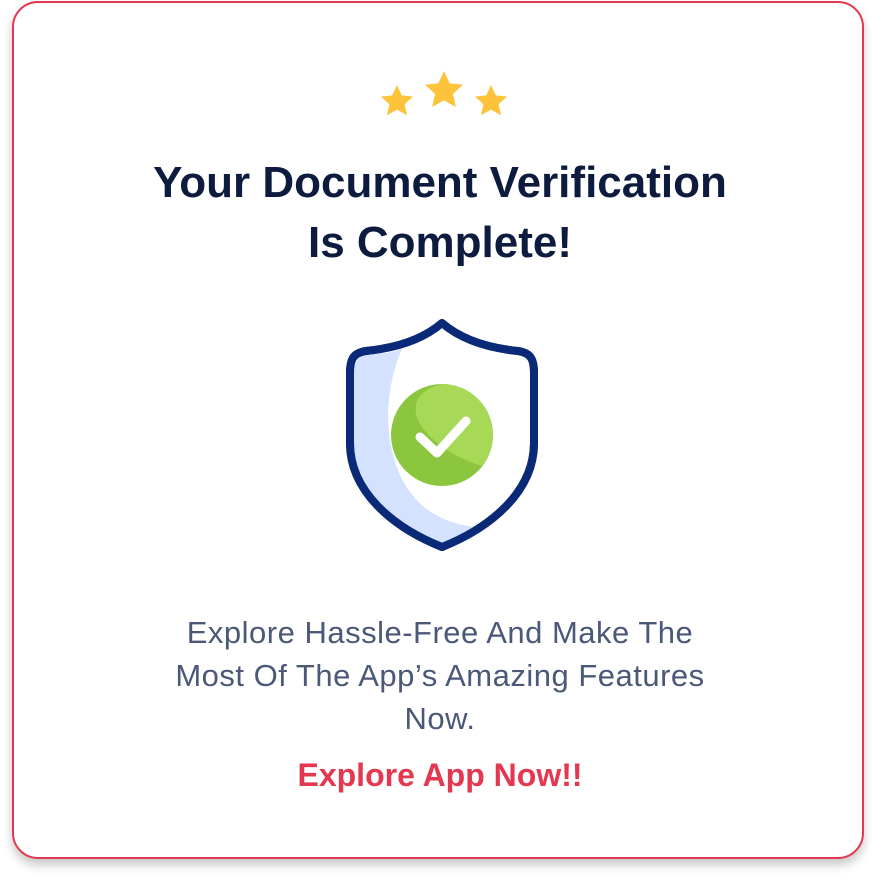  I want to click on description-line-2: Most Of The App’s Amazing Features, so click(440, 675).